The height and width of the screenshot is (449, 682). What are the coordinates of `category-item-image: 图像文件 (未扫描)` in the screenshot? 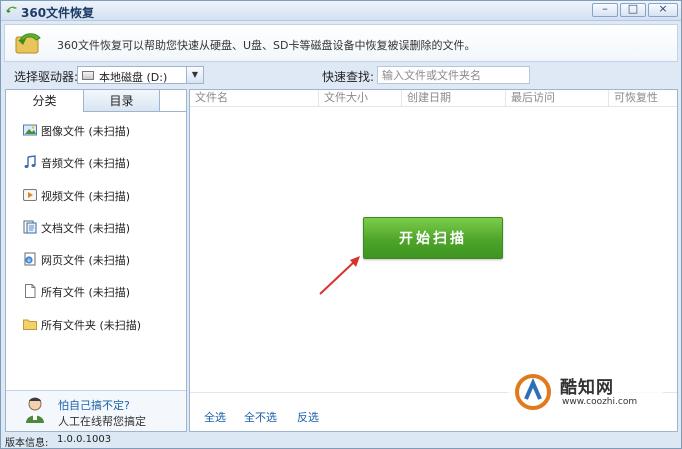 It's located at (96, 133).